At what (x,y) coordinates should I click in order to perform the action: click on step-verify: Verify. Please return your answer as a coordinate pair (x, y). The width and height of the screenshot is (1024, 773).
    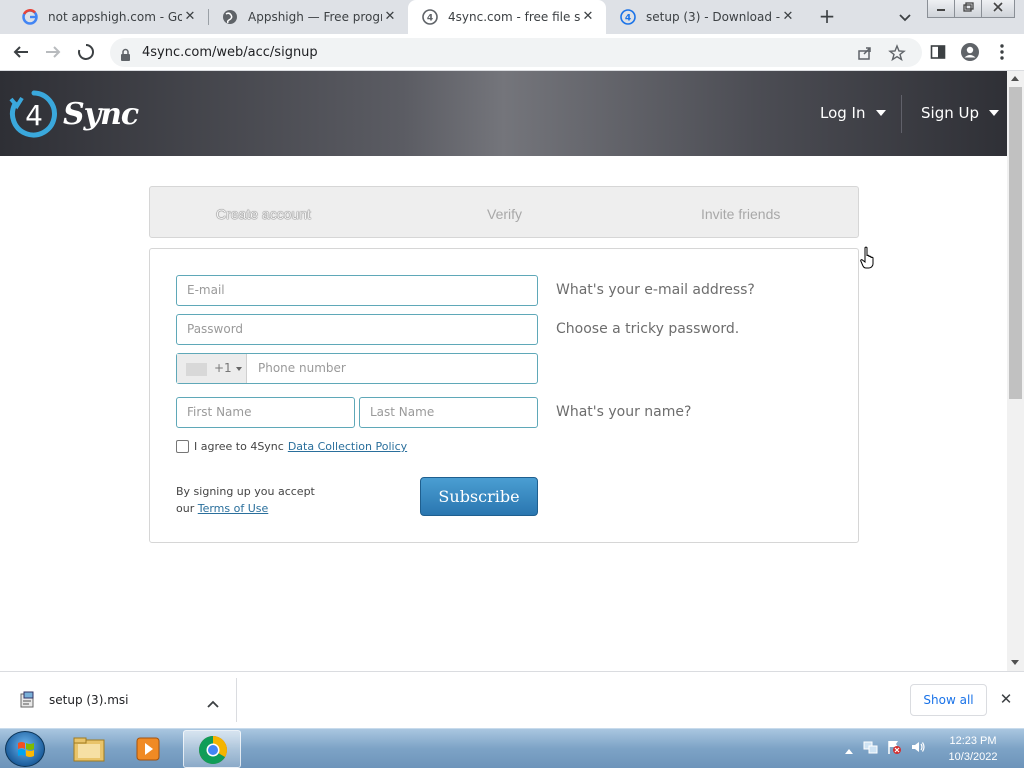
    Looking at the image, I should click on (505, 214).